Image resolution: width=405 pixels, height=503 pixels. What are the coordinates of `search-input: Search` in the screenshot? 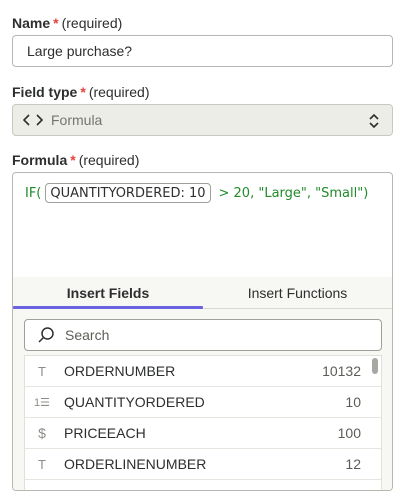 It's located at (203, 335).